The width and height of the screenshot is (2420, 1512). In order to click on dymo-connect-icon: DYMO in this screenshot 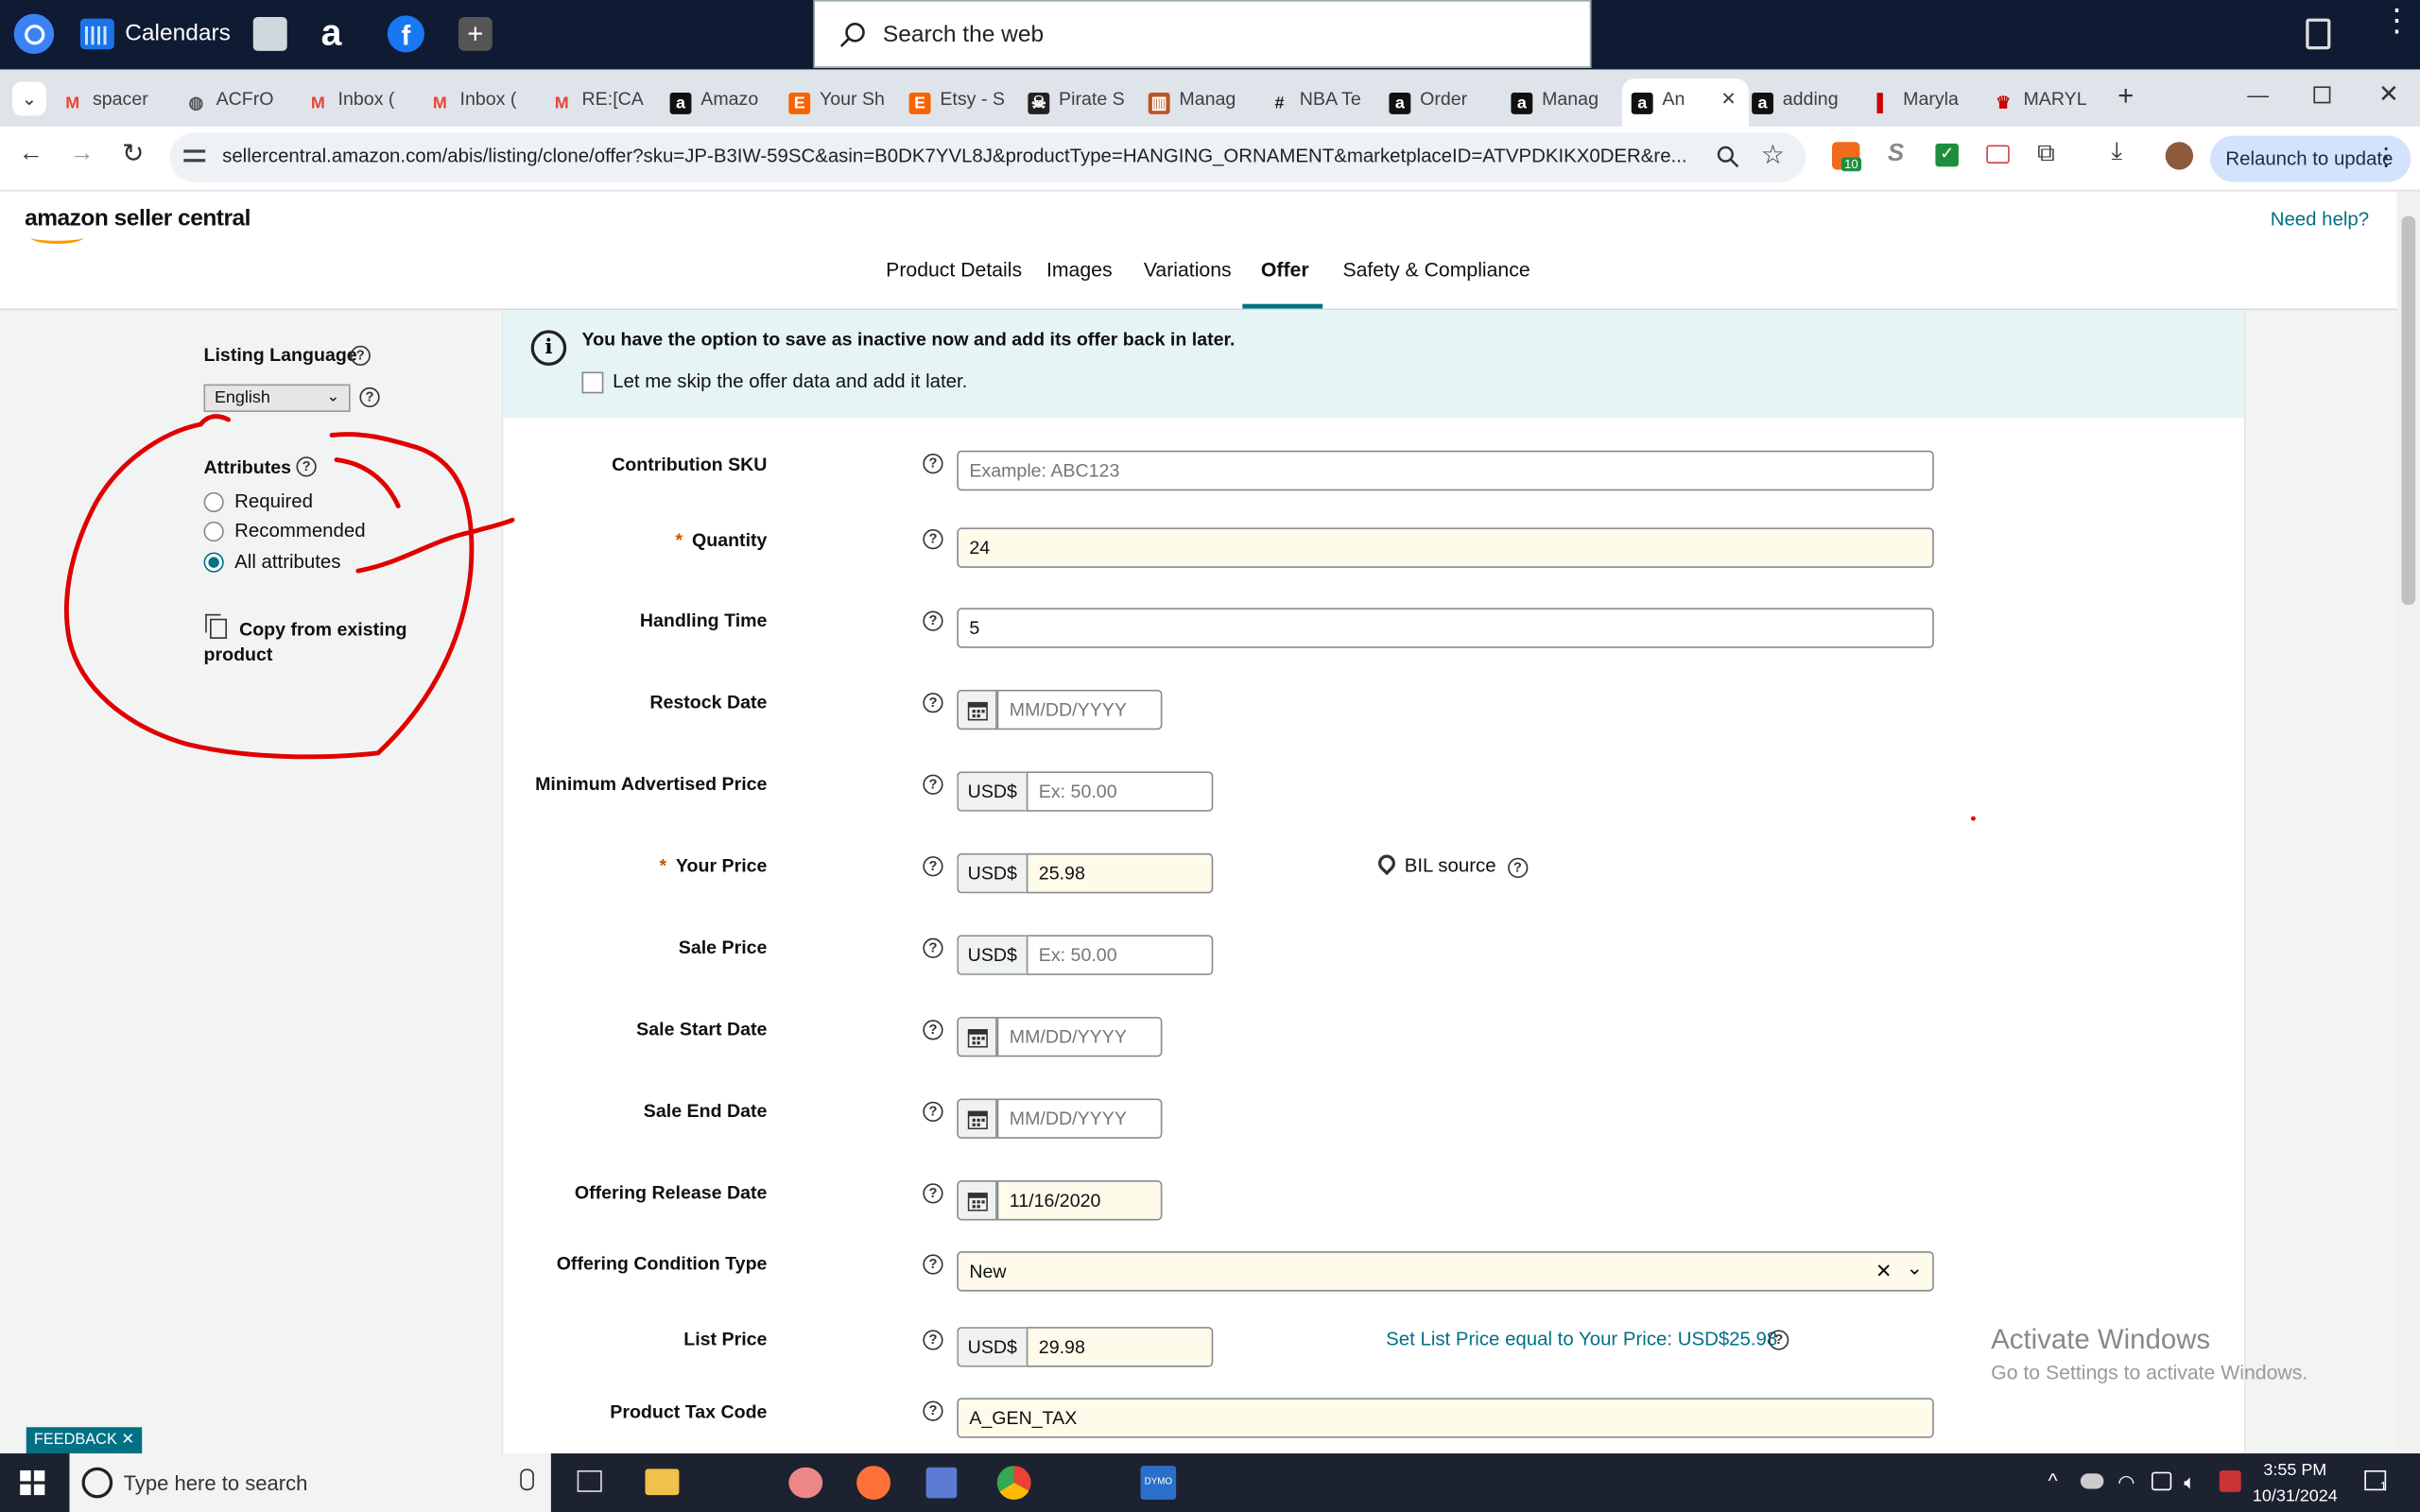, I will do `click(1158, 1483)`.